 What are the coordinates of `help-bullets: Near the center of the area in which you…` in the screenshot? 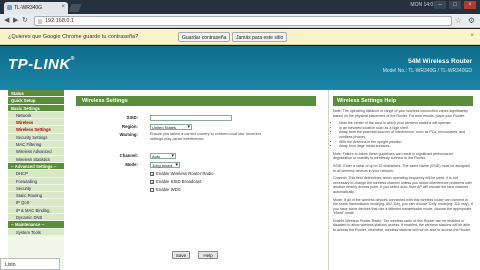 It's located at (406, 135).